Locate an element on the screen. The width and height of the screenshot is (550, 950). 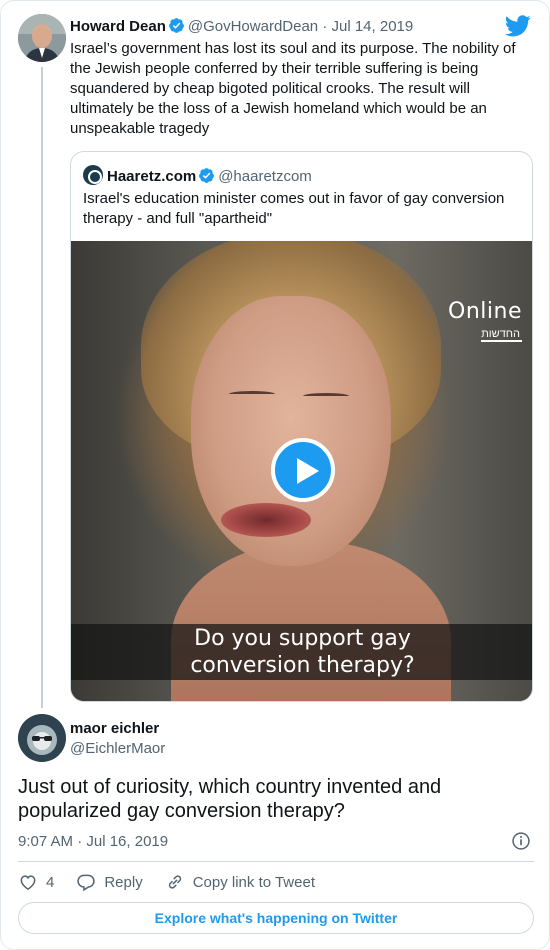
watermark-subtitle: החדשות is located at coordinates (501, 335).